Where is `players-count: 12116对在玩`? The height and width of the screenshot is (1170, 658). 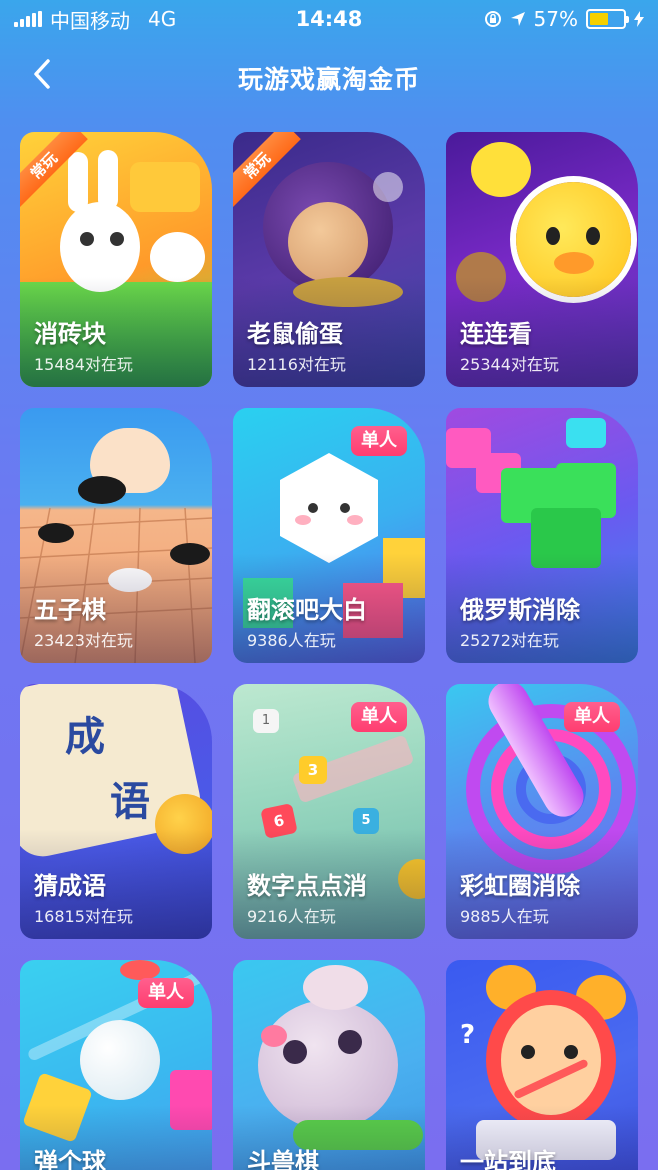 players-count: 12116对在玩 is located at coordinates (296, 364).